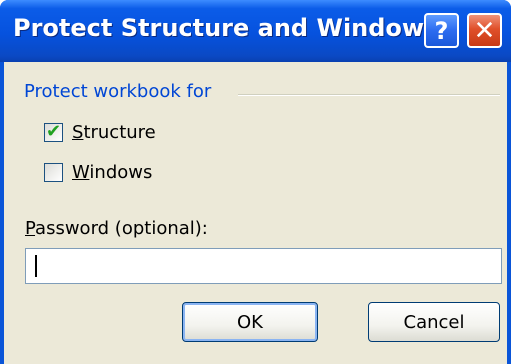 This screenshot has height=364, width=511. Describe the element at coordinates (53, 172) in the screenshot. I see `windows-checkbox` at that location.